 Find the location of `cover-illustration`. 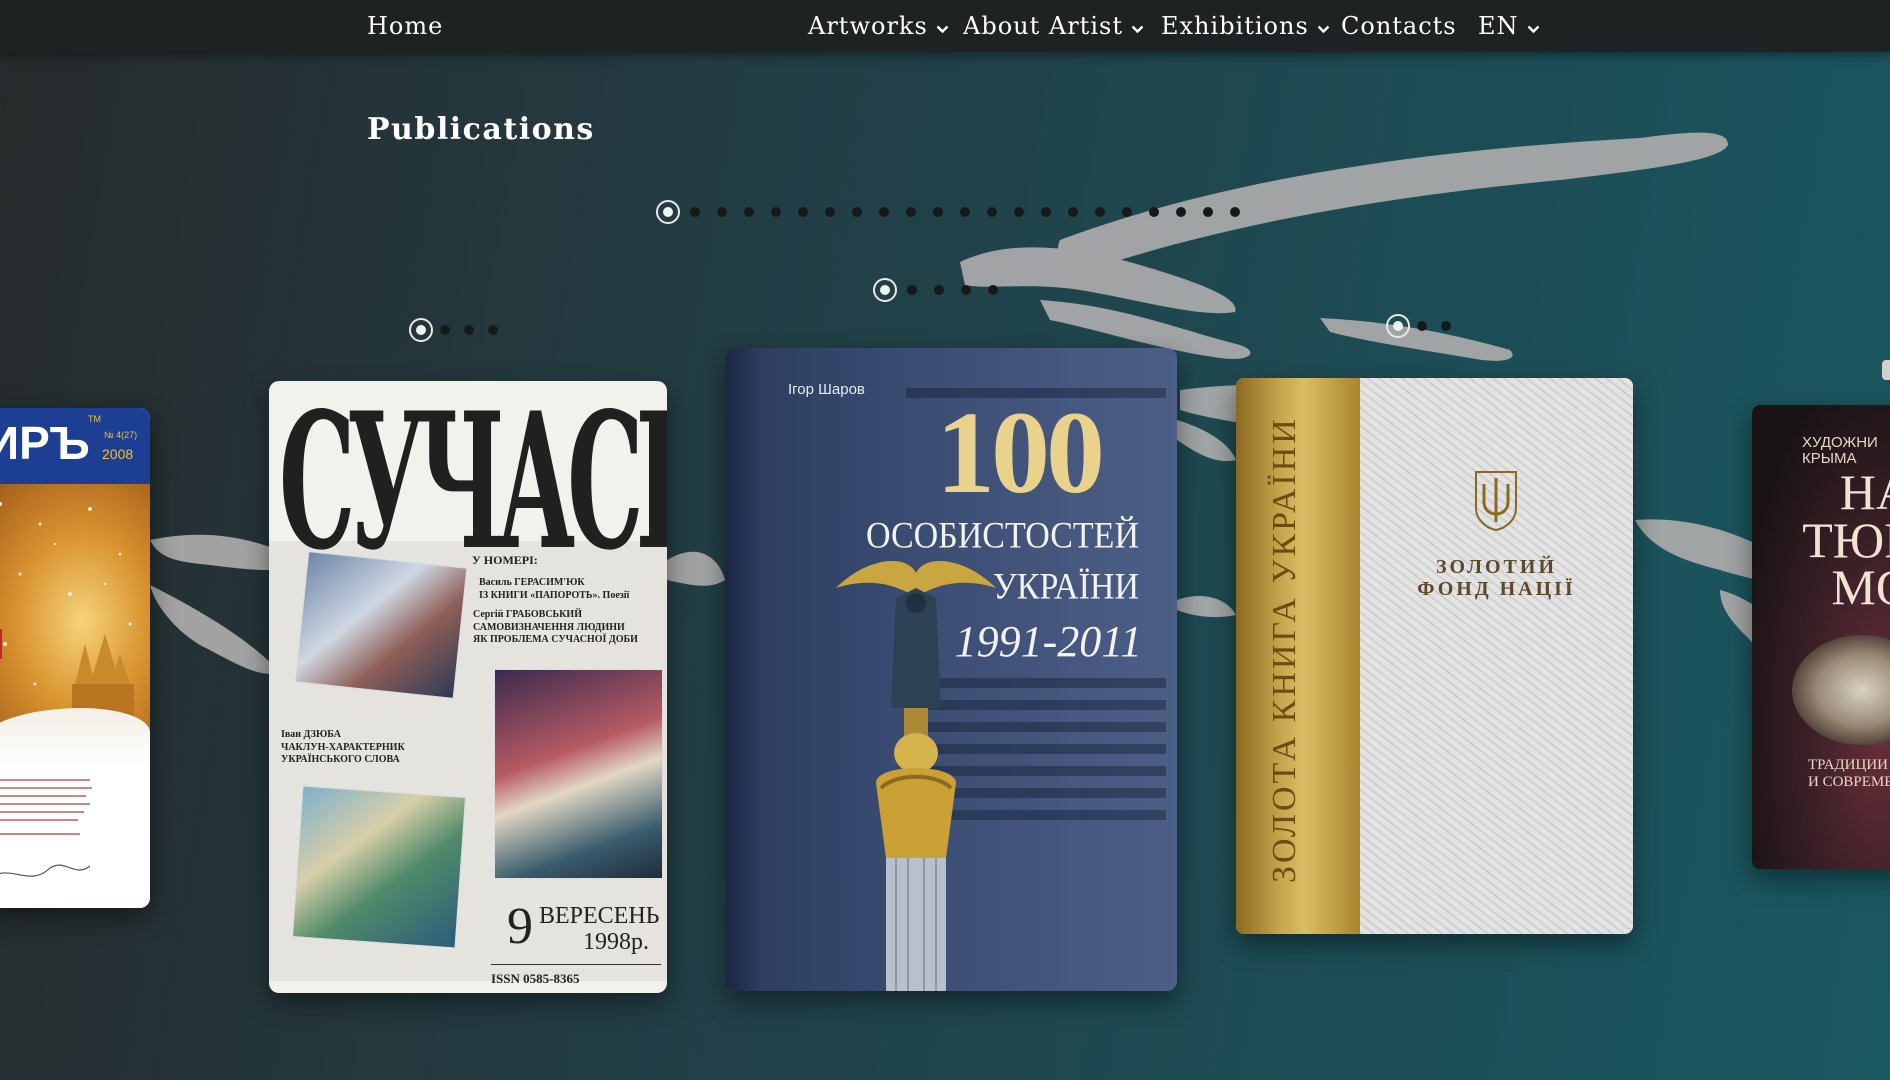

cover-illustration is located at coordinates (75, 609).